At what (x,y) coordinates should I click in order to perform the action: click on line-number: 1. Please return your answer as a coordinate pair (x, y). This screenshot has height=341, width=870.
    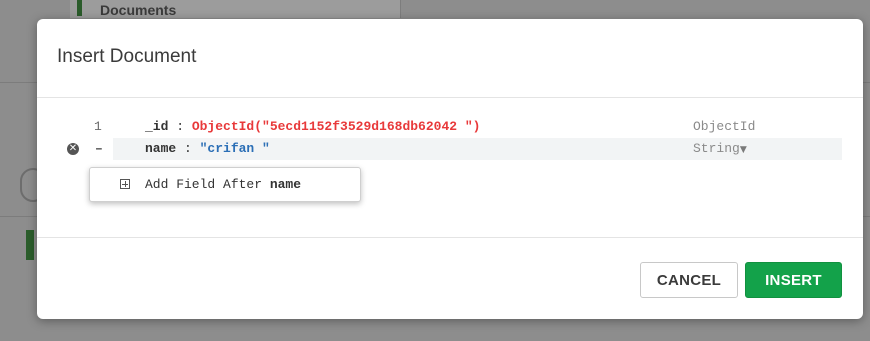
    Looking at the image, I should click on (98, 126).